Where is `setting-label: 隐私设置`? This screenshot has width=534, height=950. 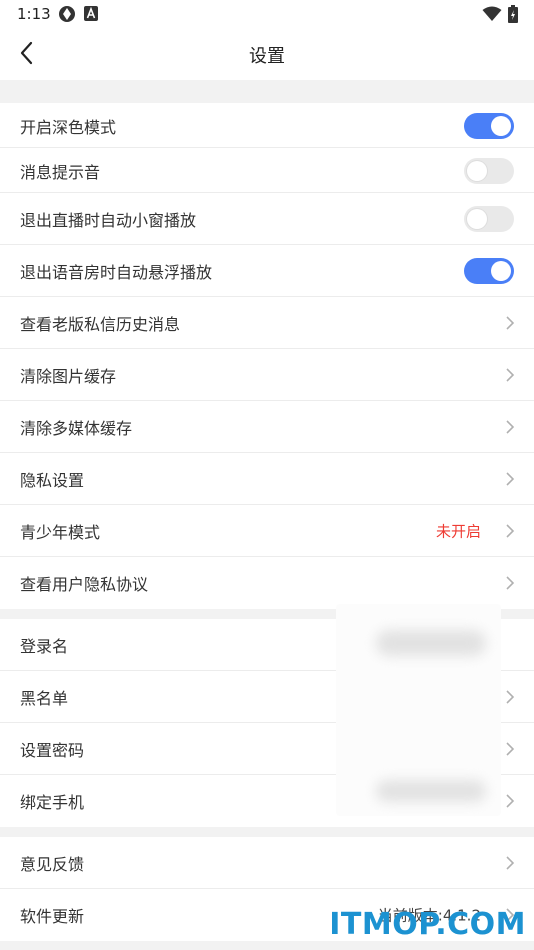 setting-label: 隐私设置 is located at coordinates (52, 480).